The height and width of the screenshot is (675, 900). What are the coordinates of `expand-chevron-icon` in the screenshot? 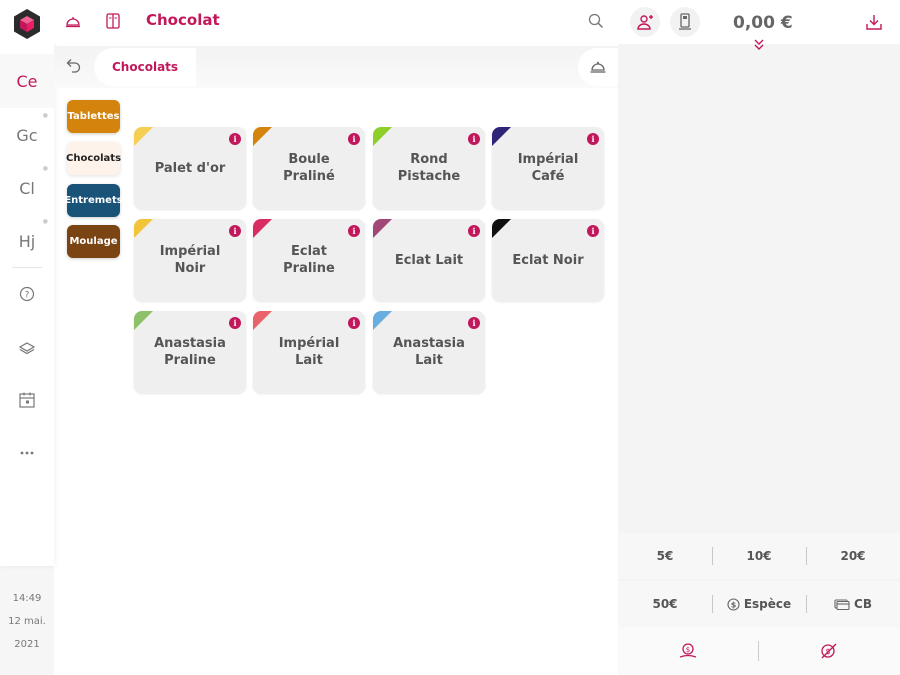 It's located at (759, 43).